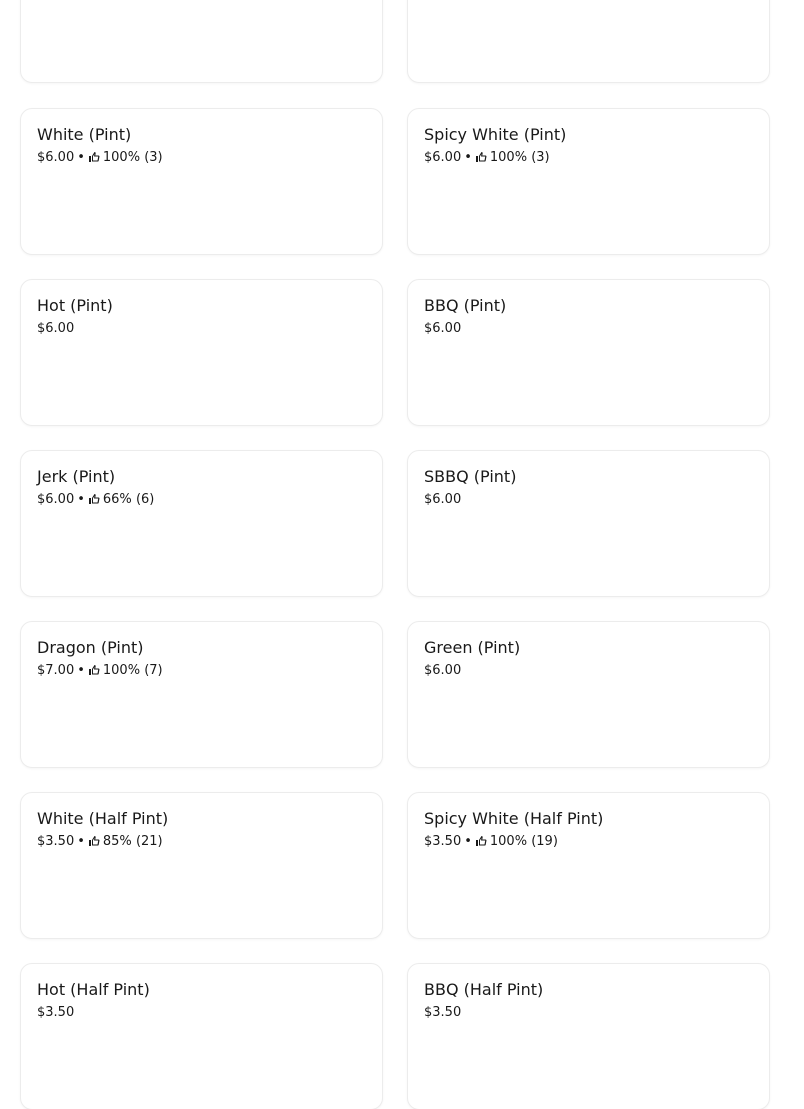  What do you see at coordinates (514, 818) in the screenshot?
I see `menu-item-name: Spicy White (Half Pint)` at bounding box center [514, 818].